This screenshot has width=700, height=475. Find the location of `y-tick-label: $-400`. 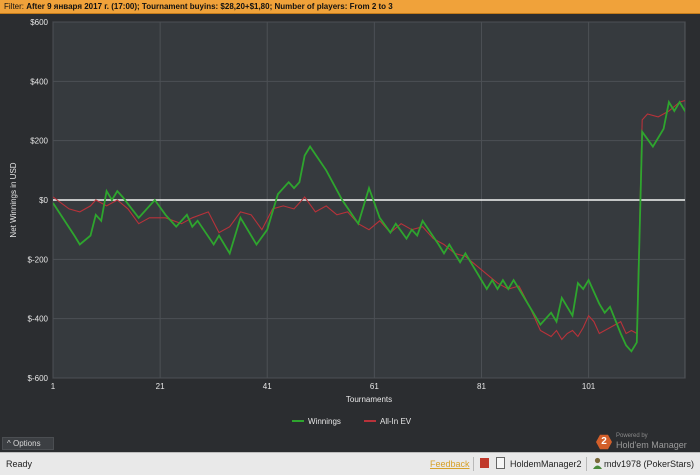

y-tick-label: $-400 is located at coordinates (38, 319).